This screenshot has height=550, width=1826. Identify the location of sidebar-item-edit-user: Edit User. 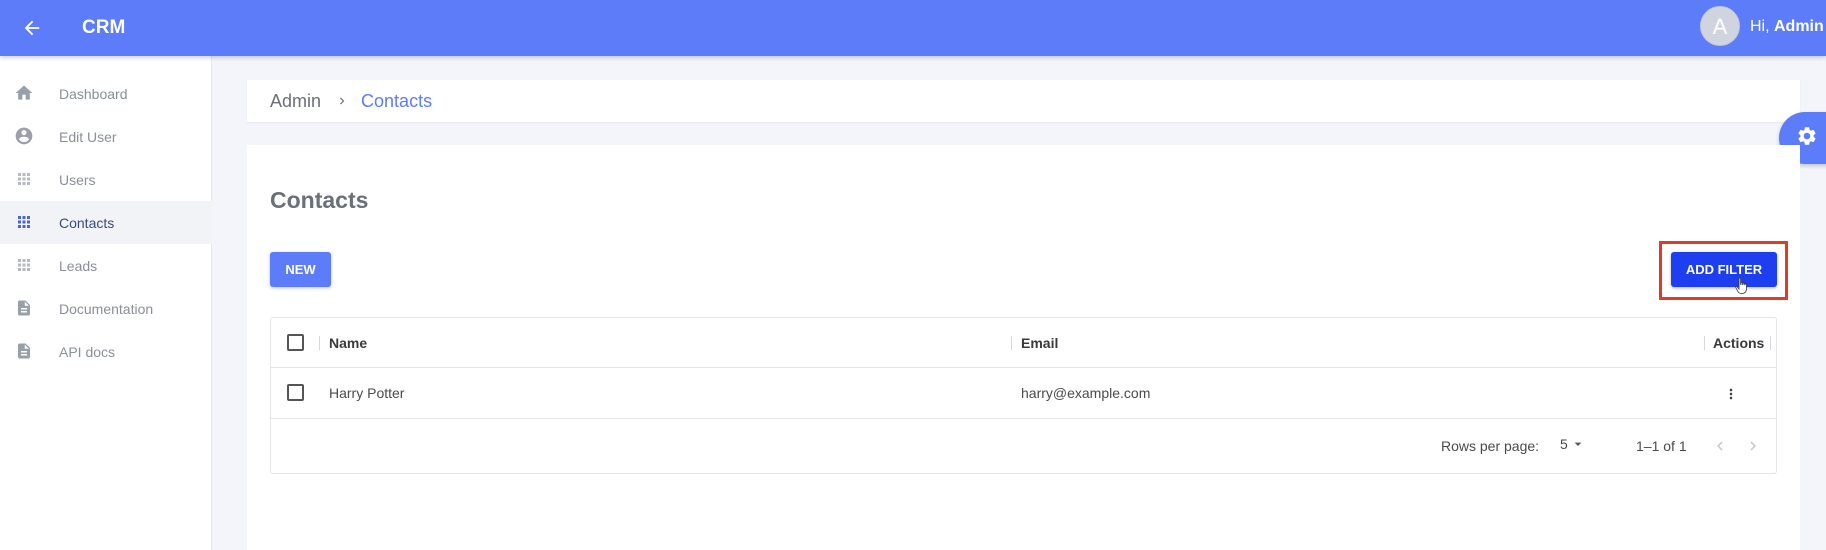
(106, 136).